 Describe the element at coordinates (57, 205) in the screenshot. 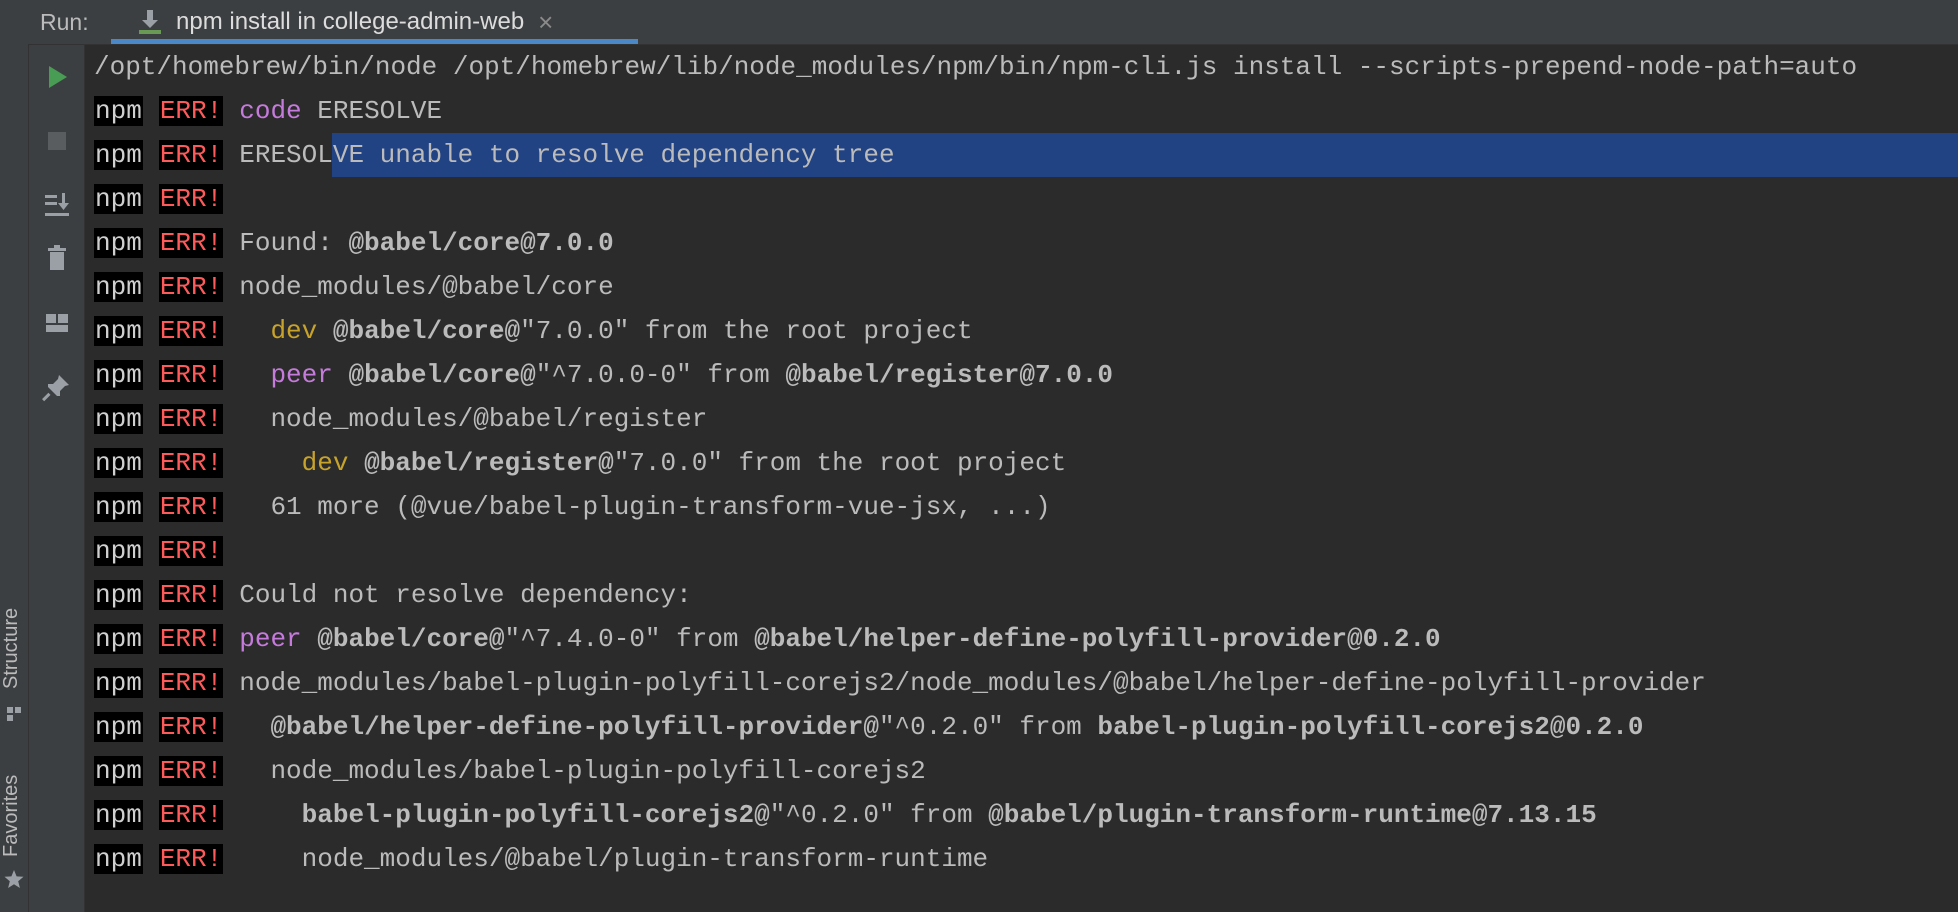

I see `scroll-to-end-icon` at that location.